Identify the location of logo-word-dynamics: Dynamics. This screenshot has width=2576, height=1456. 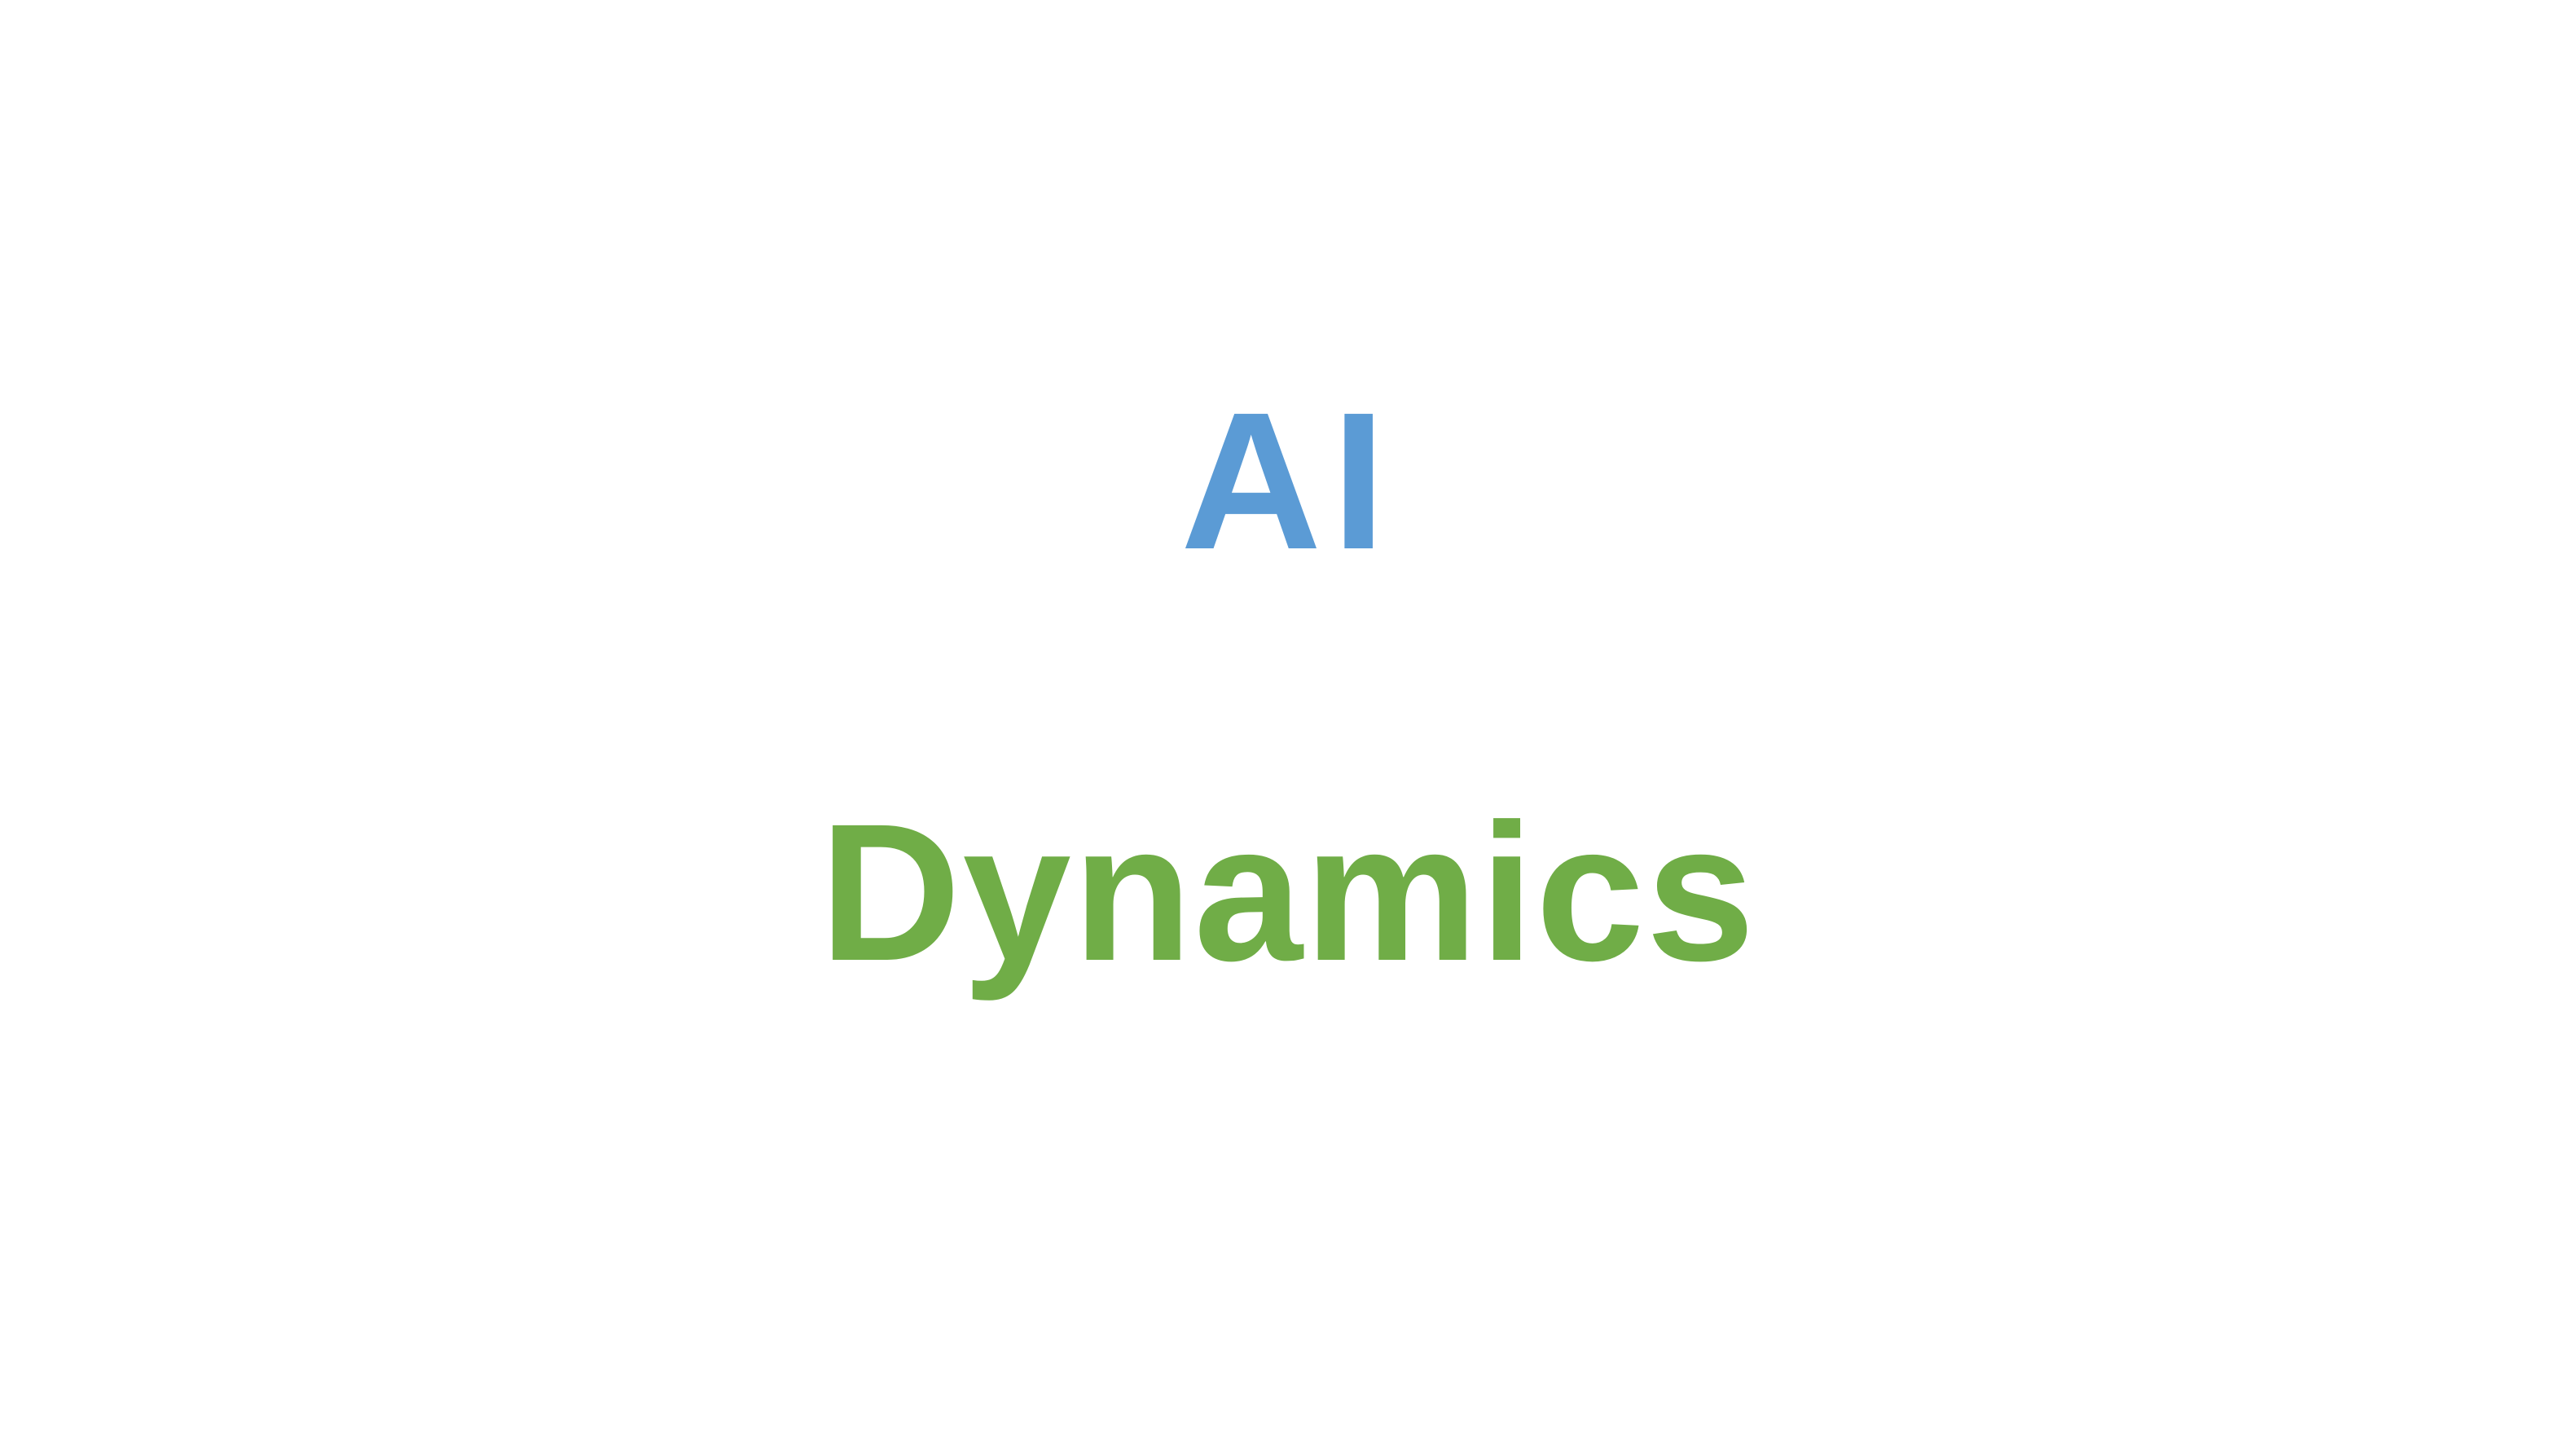
(1288, 892).